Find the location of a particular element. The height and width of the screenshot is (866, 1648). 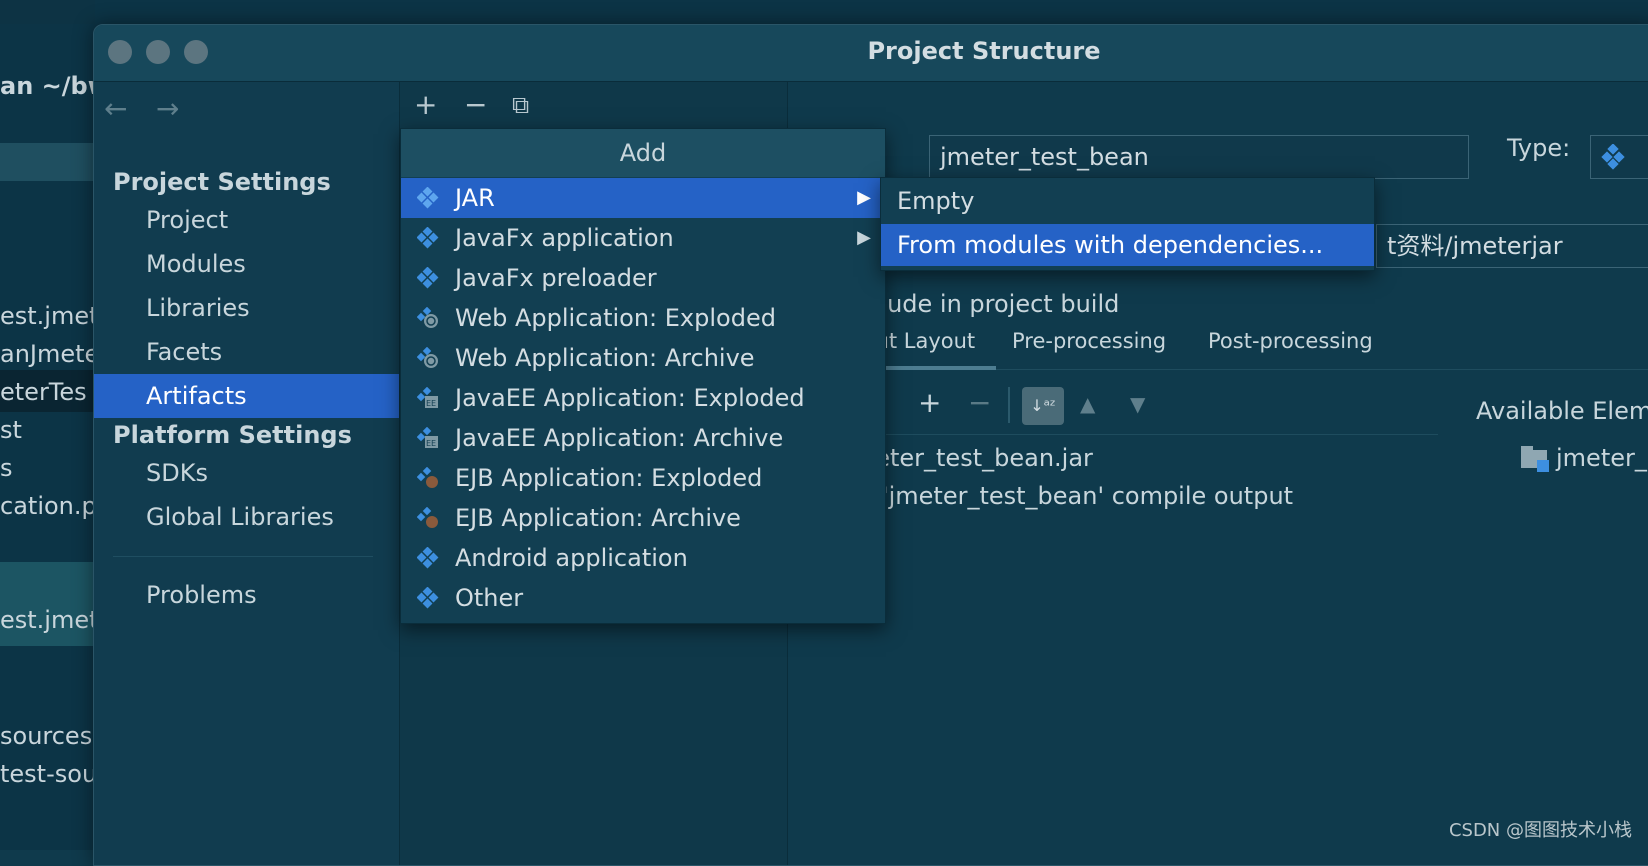

bg-file: s is located at coordinates (6, 468).